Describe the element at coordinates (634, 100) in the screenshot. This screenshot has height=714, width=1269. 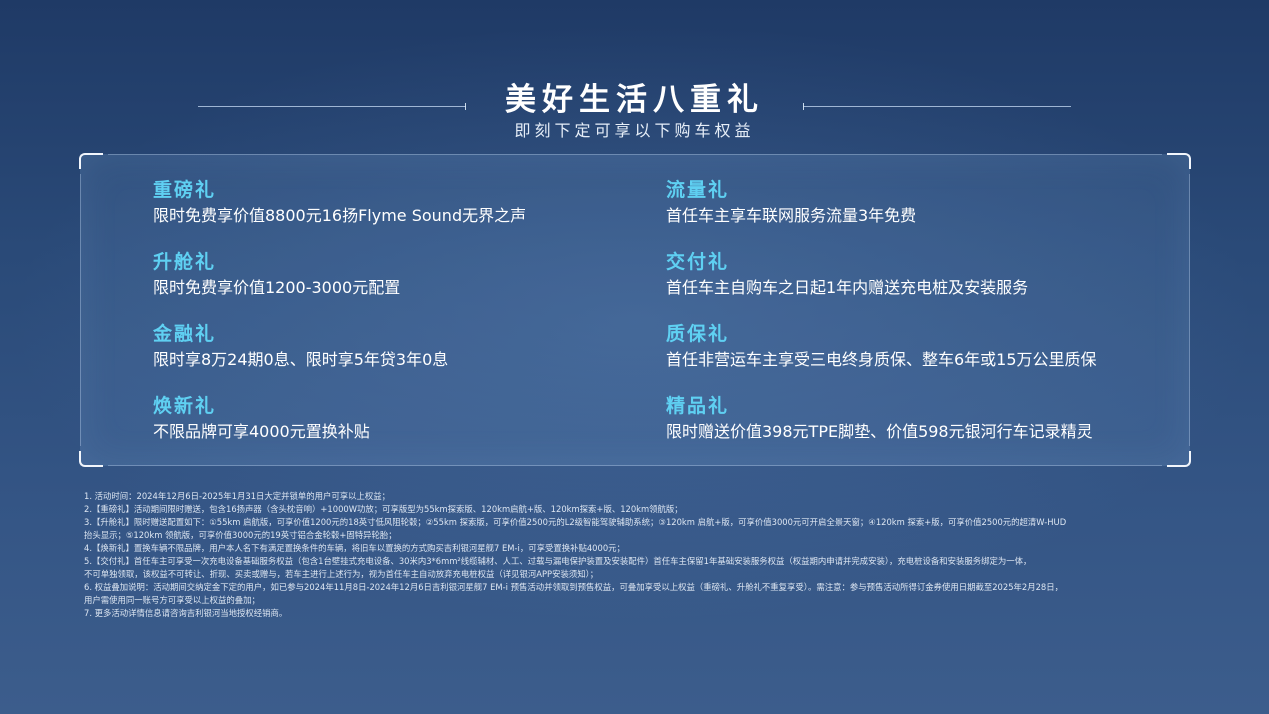
I see `page-title: 美好生活八重礼` at that location.